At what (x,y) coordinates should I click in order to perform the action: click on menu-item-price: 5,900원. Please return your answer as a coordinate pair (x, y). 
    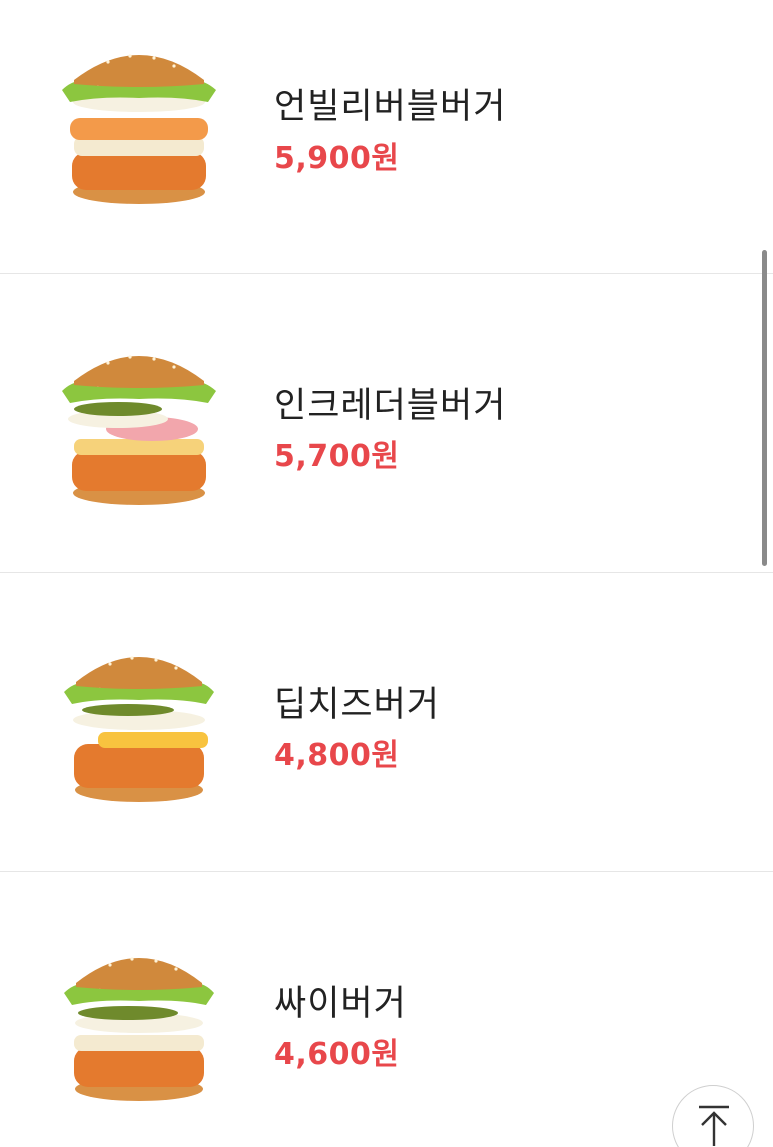
    Looking at the image, I should click on (337, 158).